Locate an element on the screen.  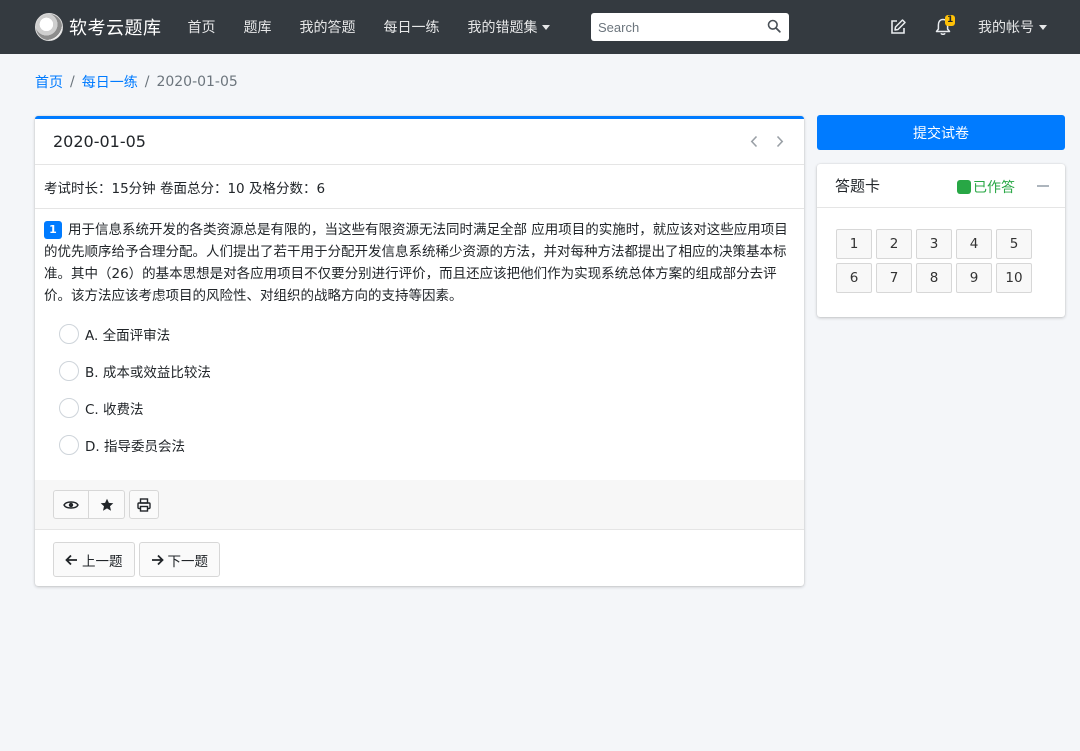
eye-icon is located at coordinates (71, 504).